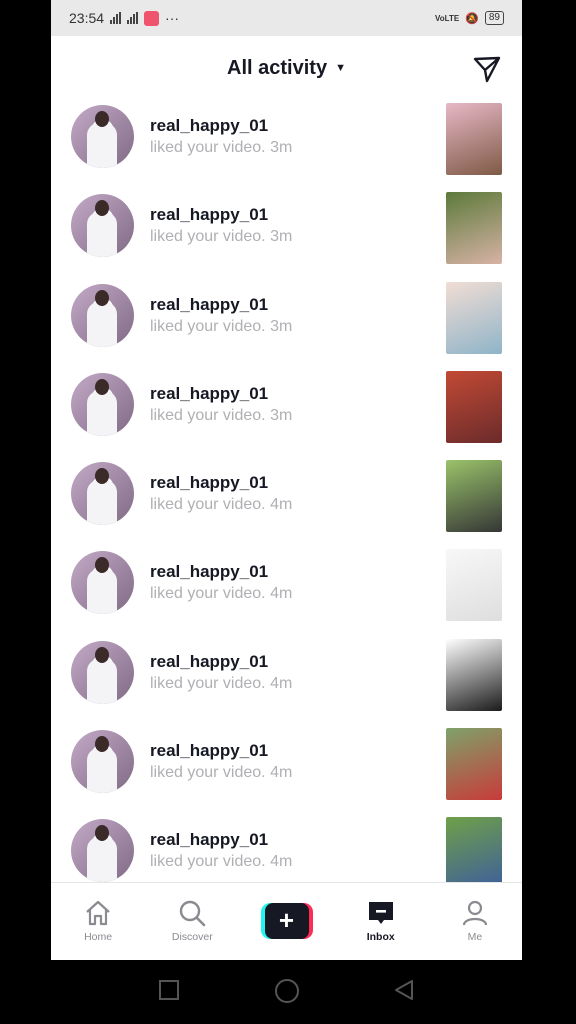 Image resolution: width=576 pixels, height=1024 pixels. What do you see at coordinates (277, 68) in the screenshot?
I see `activity-filter-title: All activity` at bounding box center [277, 68].